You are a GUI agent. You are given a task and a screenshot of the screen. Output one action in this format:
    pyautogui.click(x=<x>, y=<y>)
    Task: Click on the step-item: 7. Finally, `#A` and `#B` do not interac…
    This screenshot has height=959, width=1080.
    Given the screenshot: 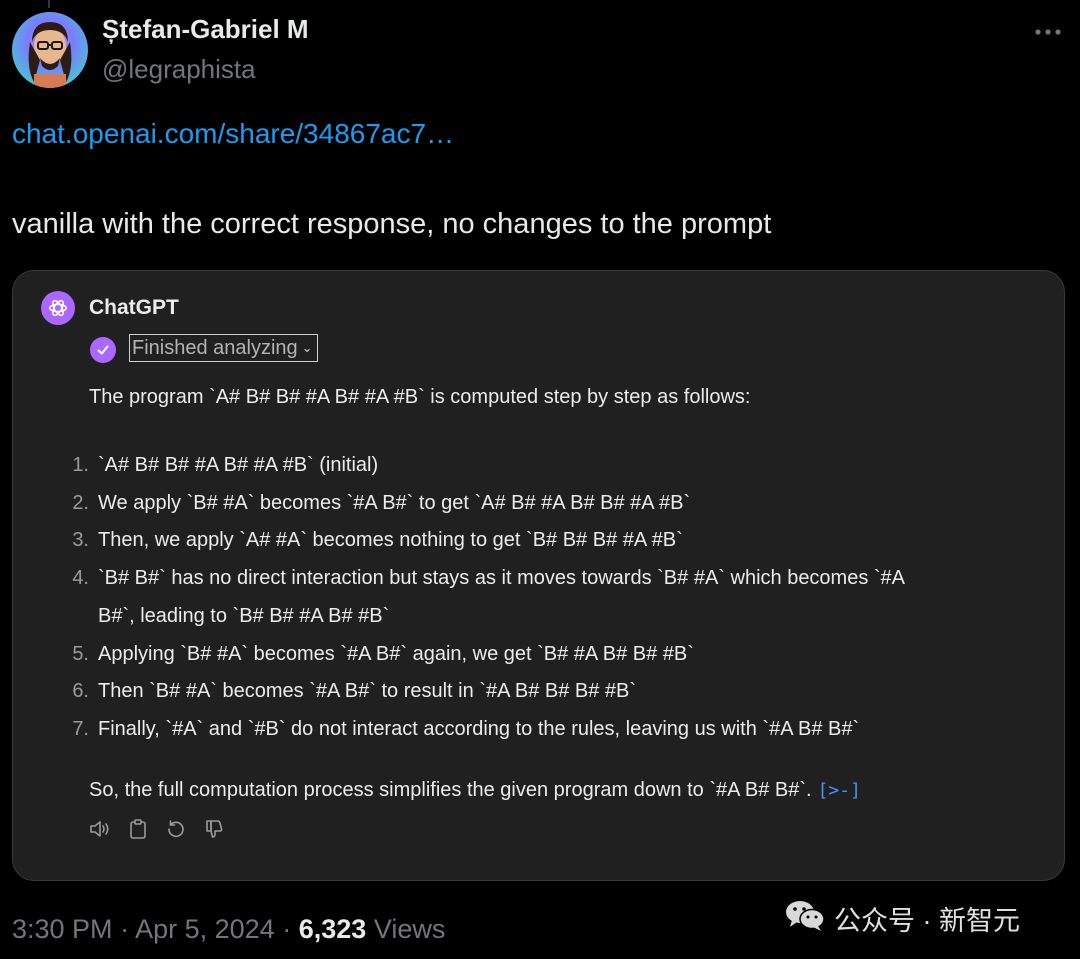 What is the action you would take?
    pyautogui.click(x=481, y=730)
    